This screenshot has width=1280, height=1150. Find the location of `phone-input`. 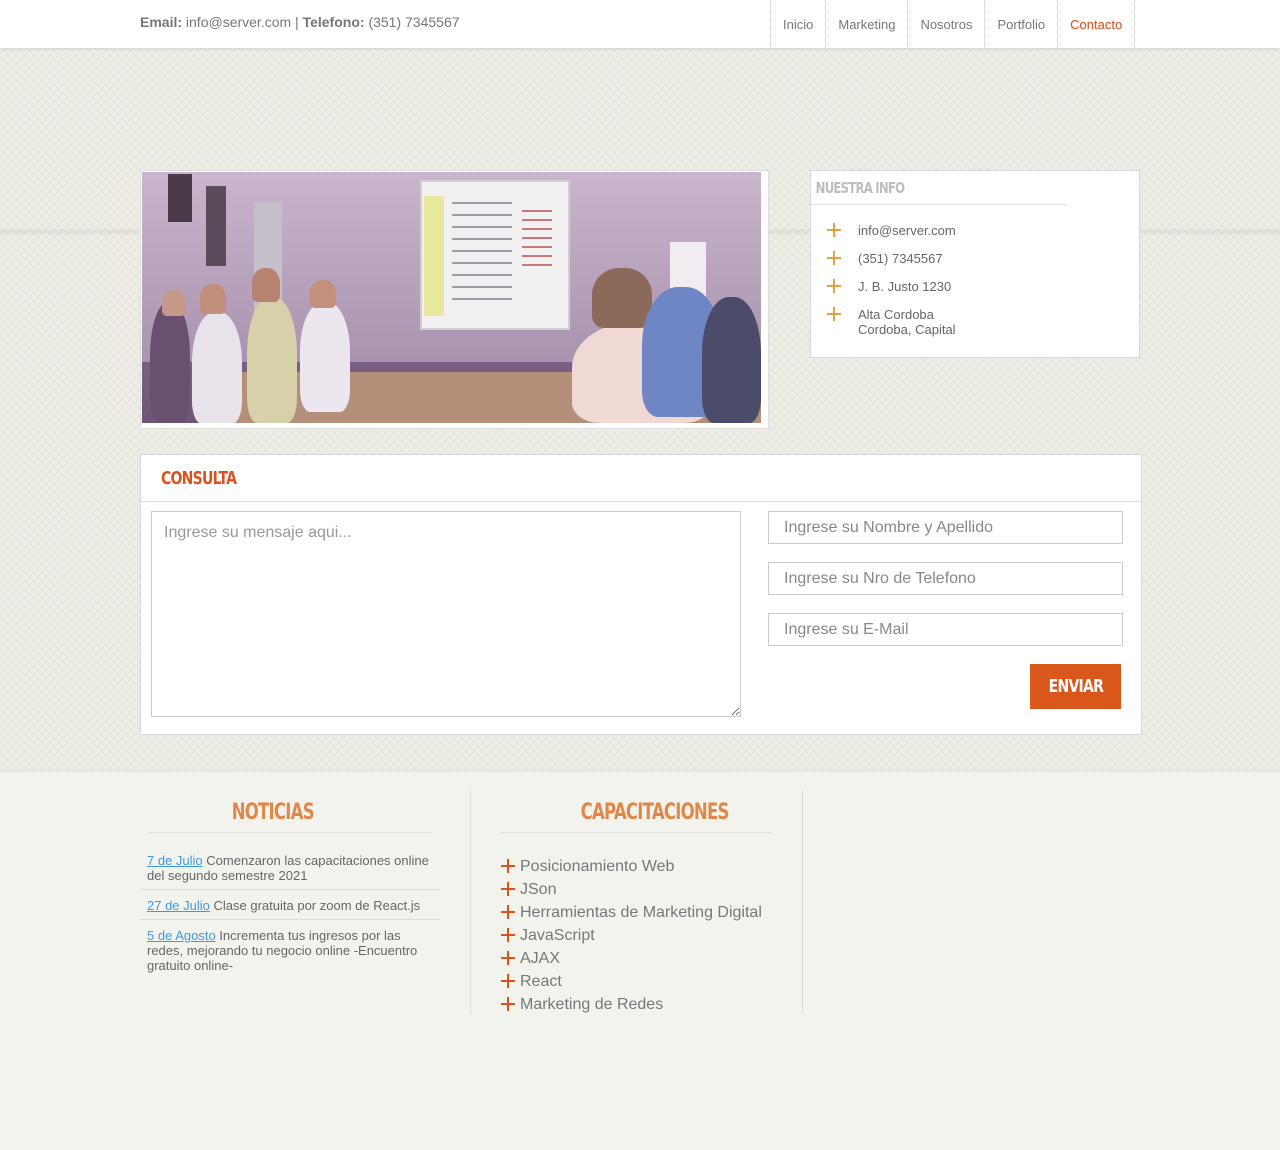

phone-input is located at coordinates (945, 578).